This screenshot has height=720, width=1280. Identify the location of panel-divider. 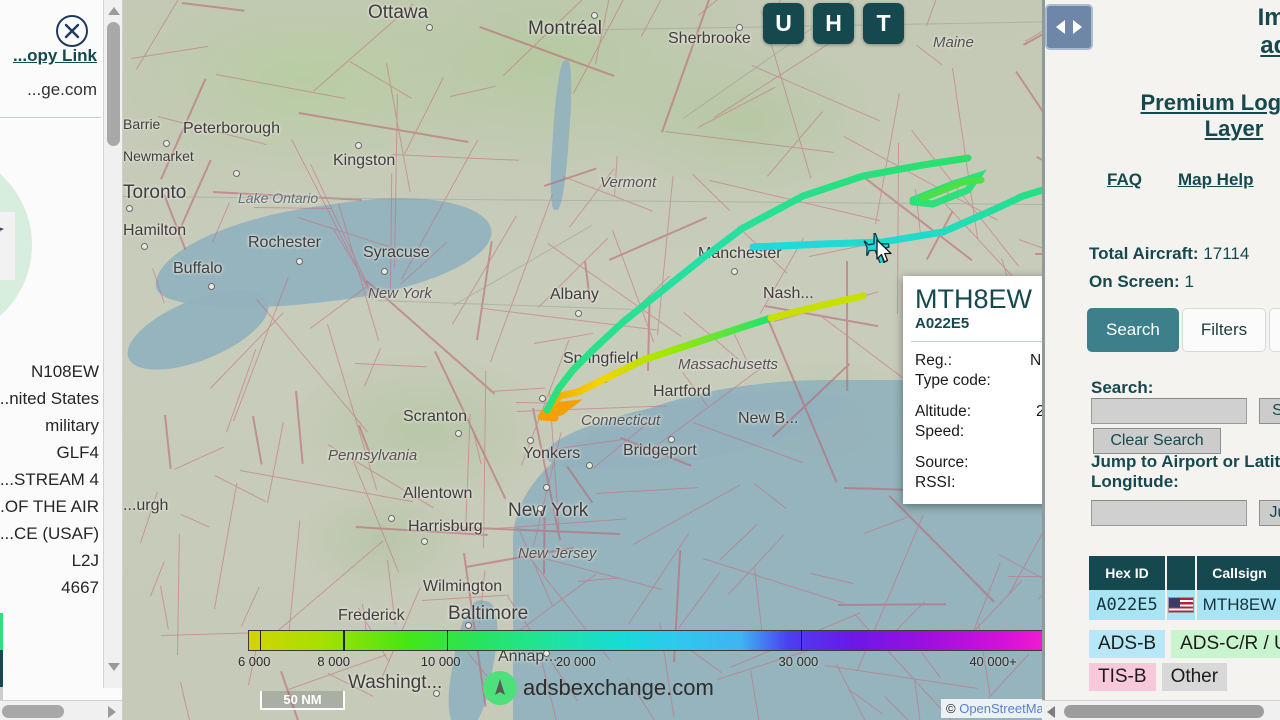
(50, 117).